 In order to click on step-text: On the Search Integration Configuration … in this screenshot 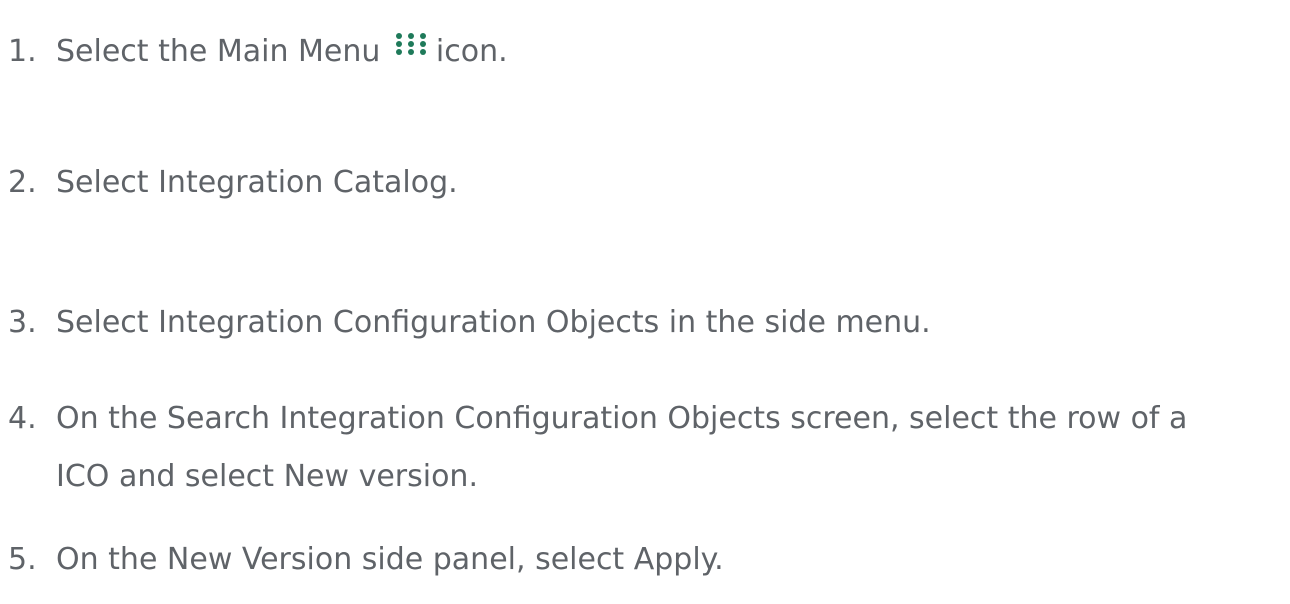, I will do `click(622, 418)`.